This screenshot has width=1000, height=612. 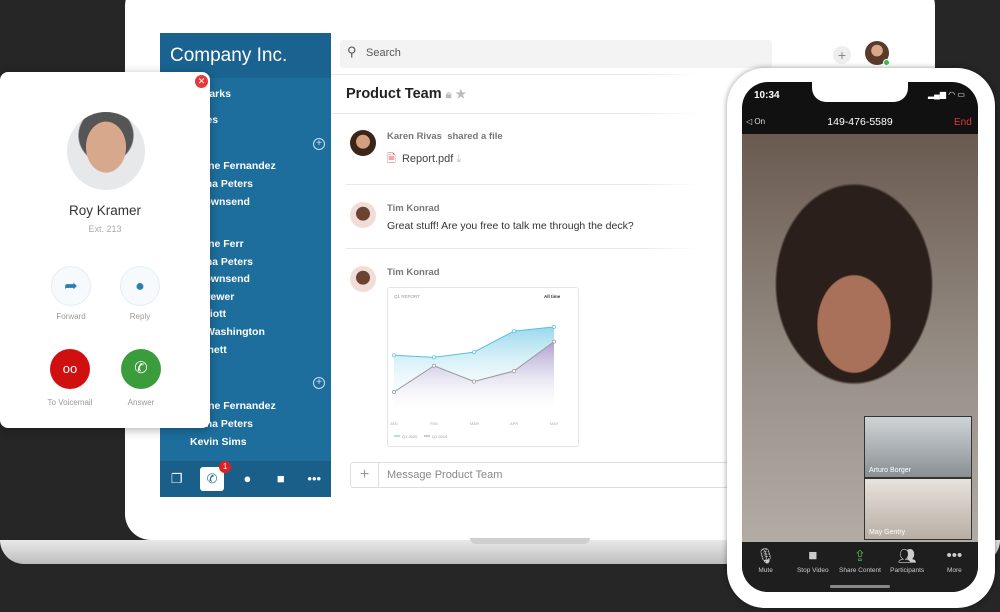 What do you see at coordinates (907, 556) in the screenshot?
I see `participants-icon: 👥︎` at bounding box center [907, 556].